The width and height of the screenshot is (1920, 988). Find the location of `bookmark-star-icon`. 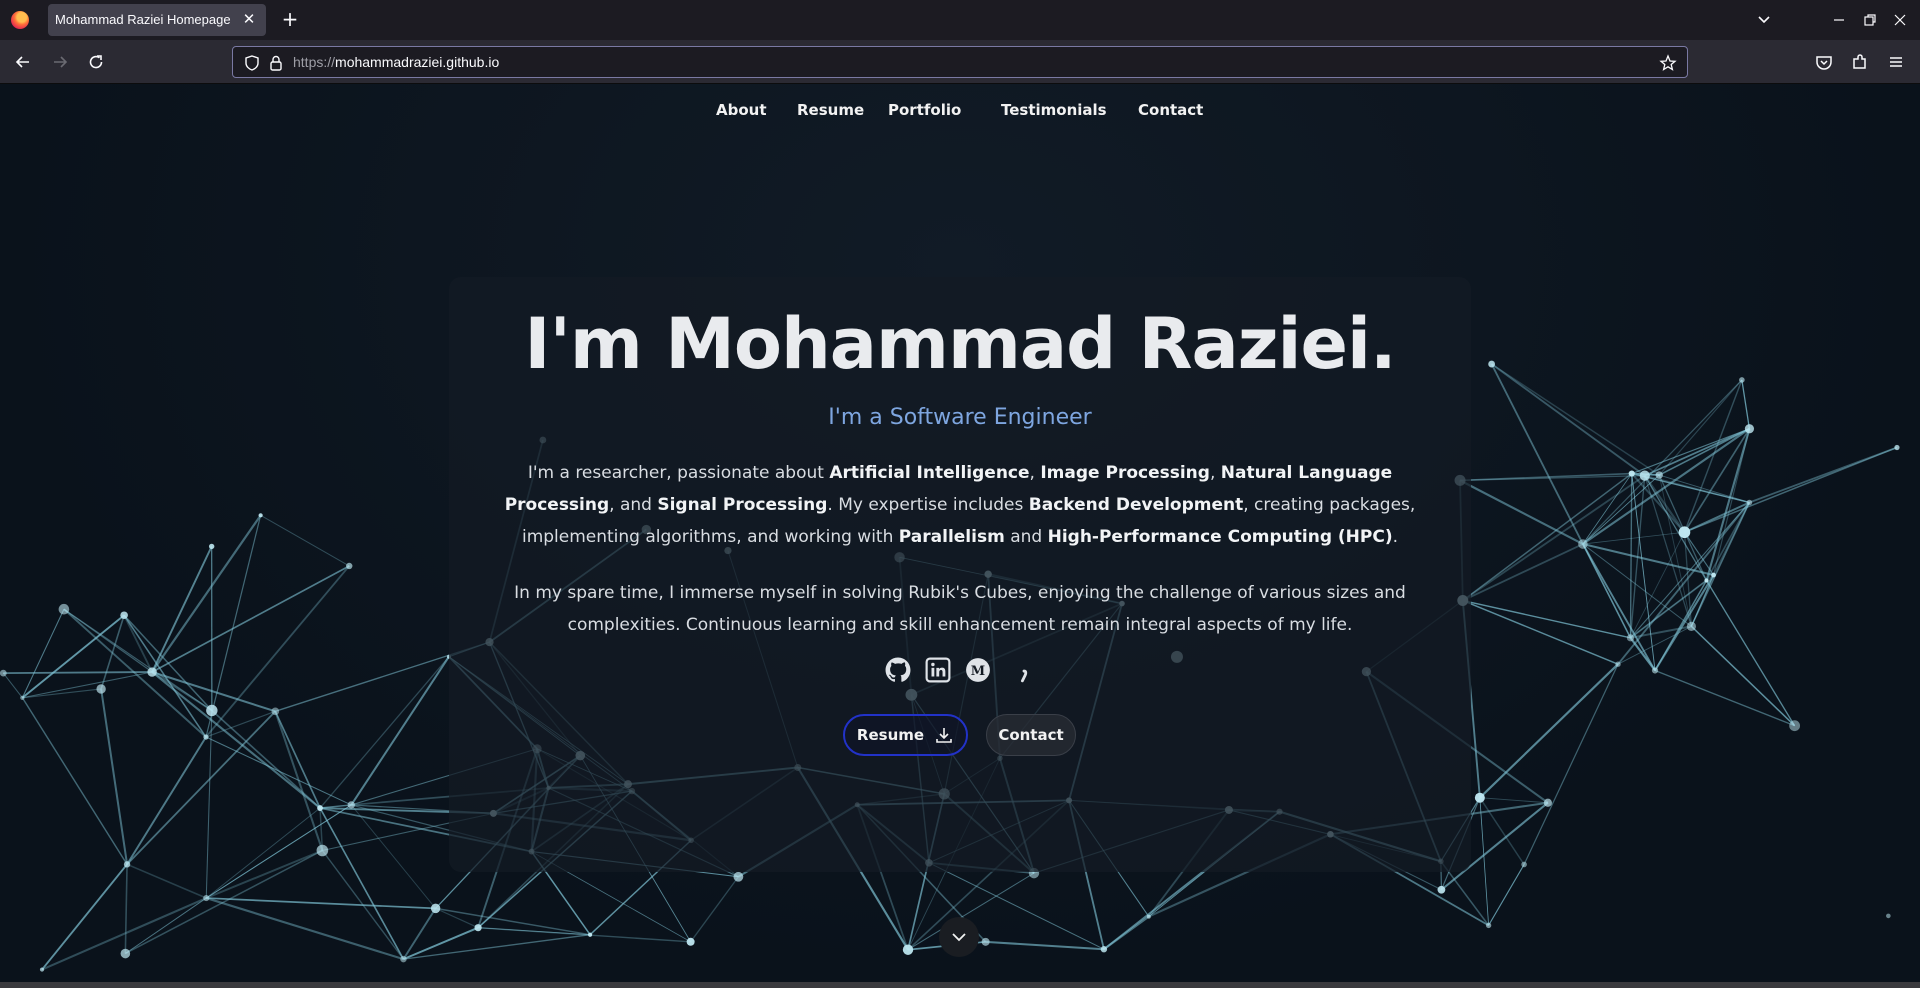

bookmark-star-icon is located at coordinates (1668, 63).